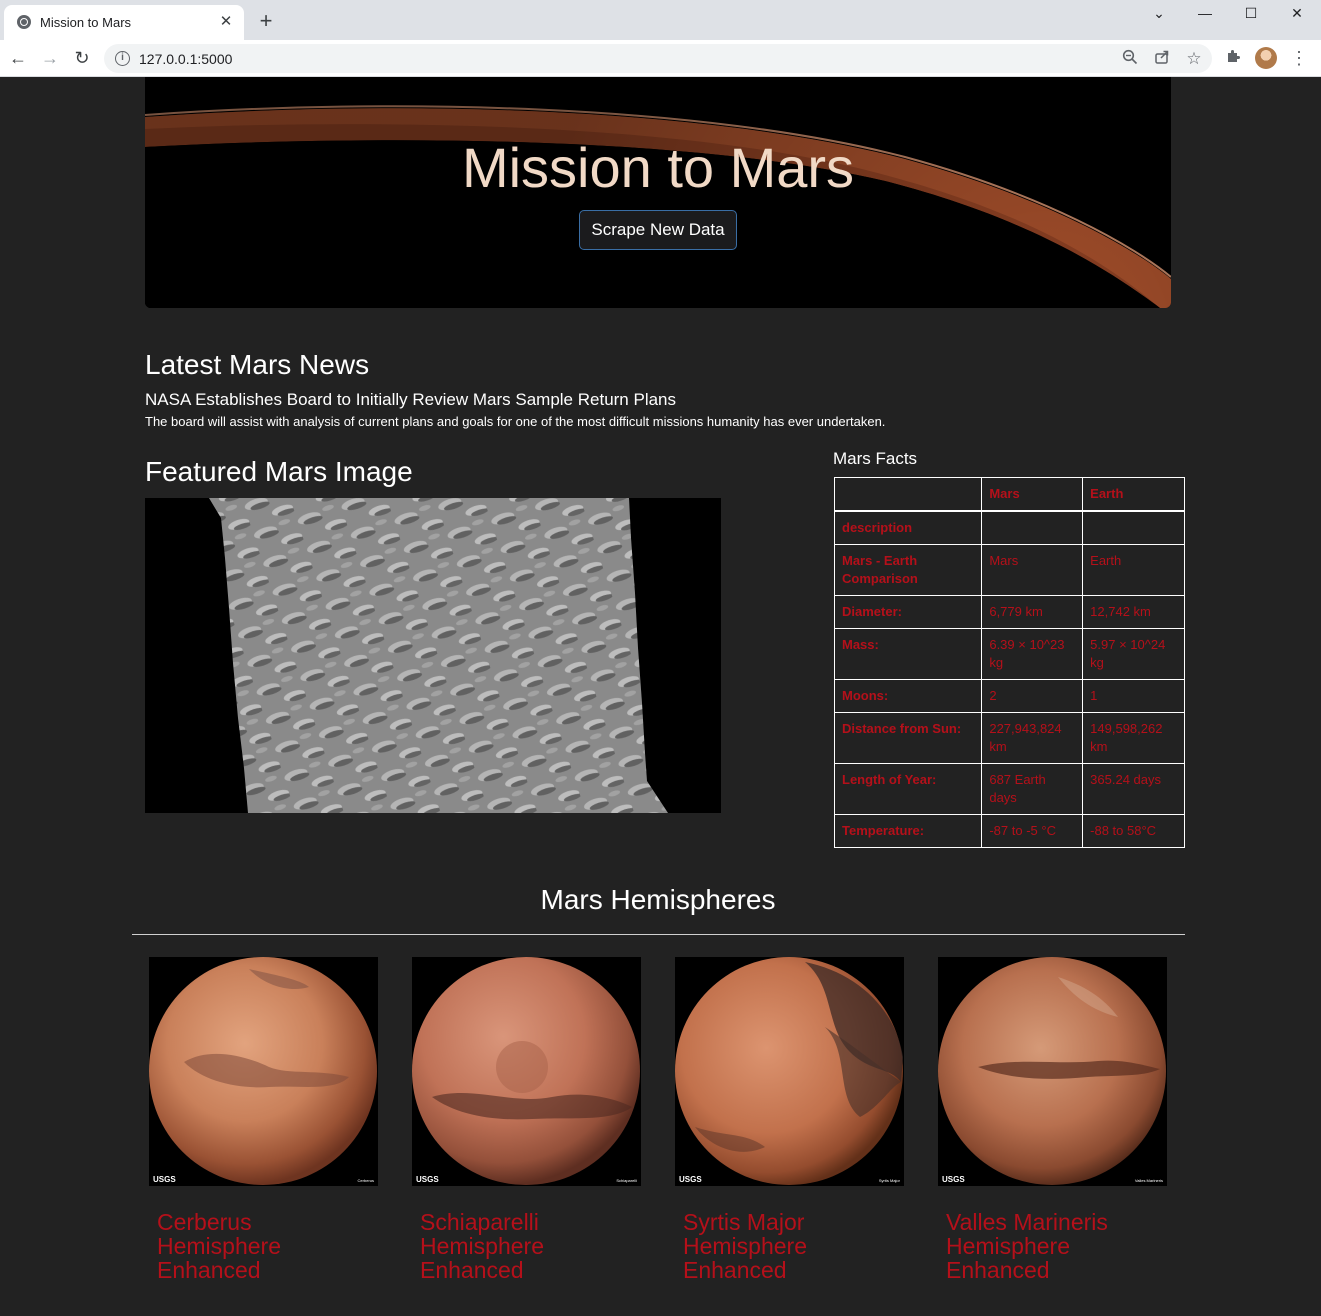  Describe the element at coordinates (50, 58) in the screenshot. I see `forward-icon: →` at that location.